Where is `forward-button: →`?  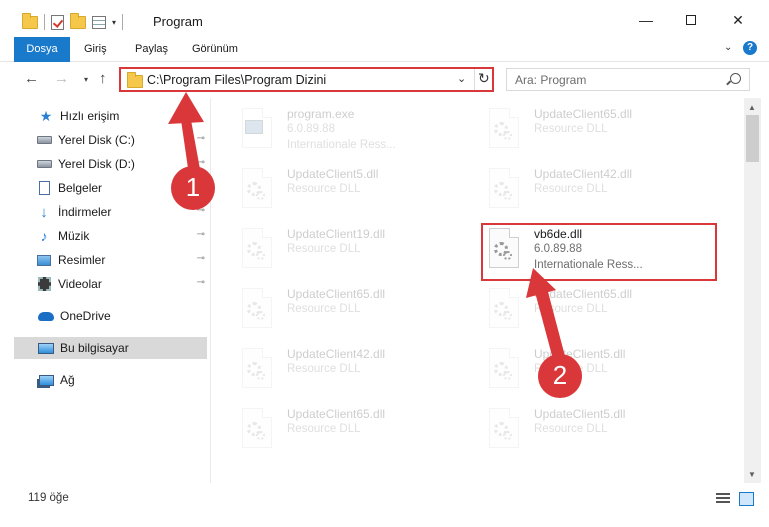
forward-button: → is located at coordinates (61, 78).